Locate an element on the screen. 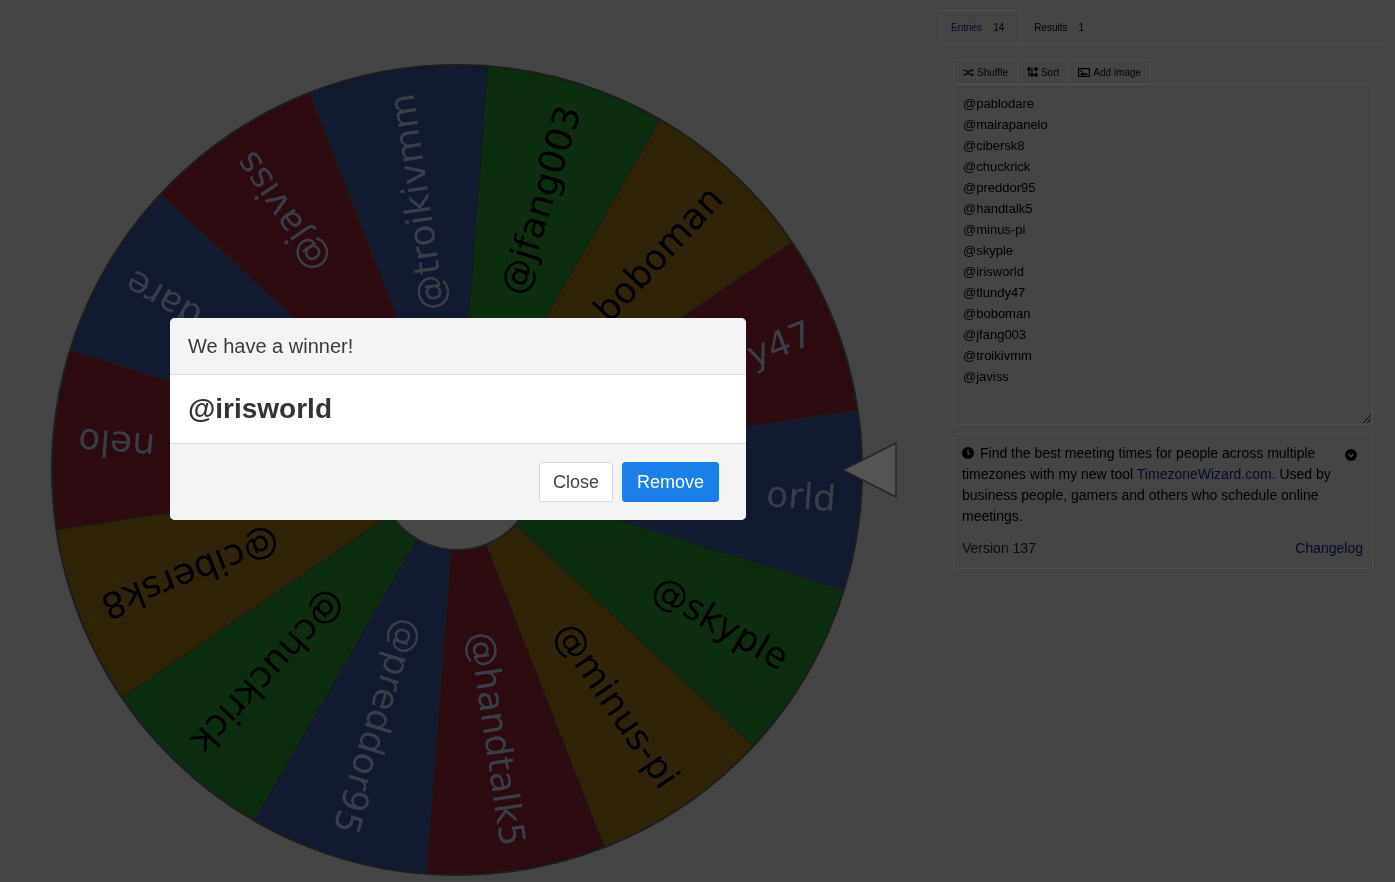 This screenshot has width=1395, height=882. entry-text: @mairapanelo is located at coordinates (1005, 125).